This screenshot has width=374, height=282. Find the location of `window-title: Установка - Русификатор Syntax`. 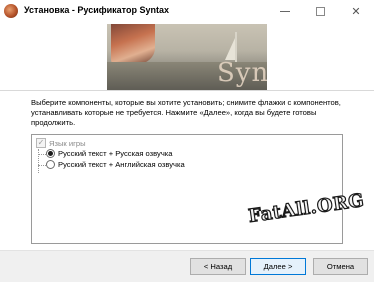

window-title: Установка - Русификатор Syntax is located at coordinates (96, 10).